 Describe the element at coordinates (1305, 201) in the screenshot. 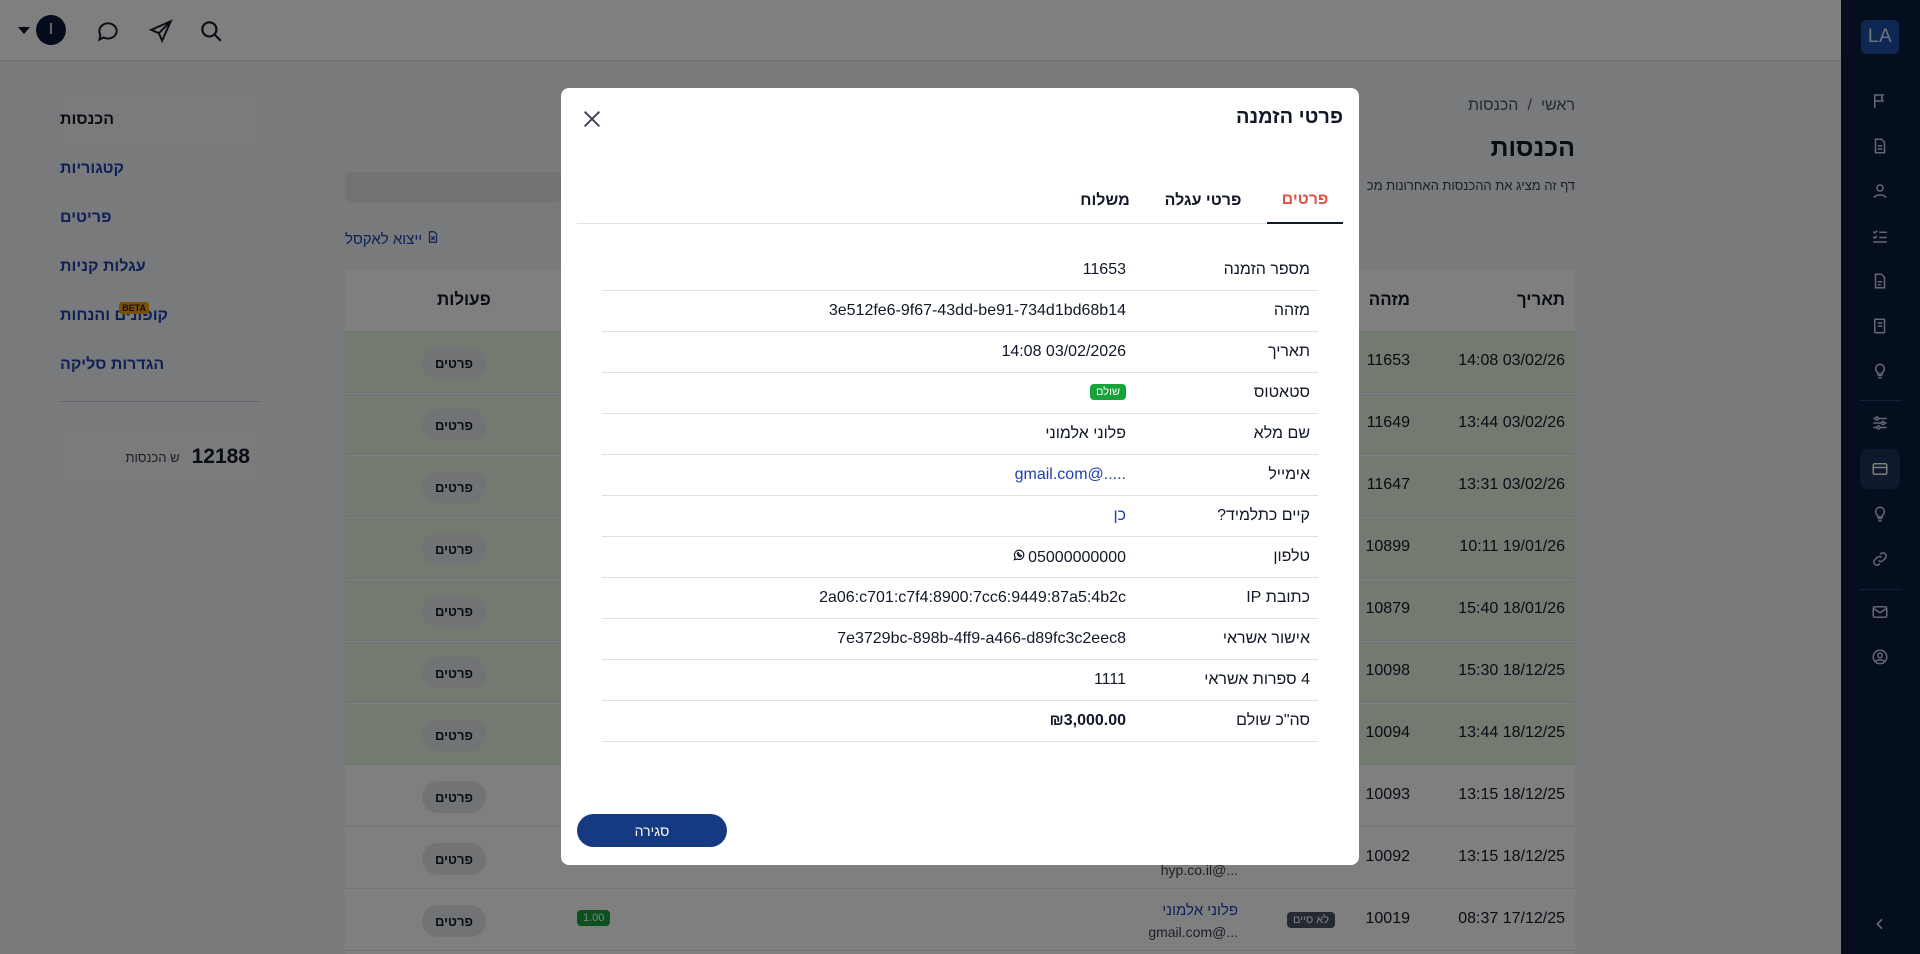

I see `tab-details: פרטים` at that location.